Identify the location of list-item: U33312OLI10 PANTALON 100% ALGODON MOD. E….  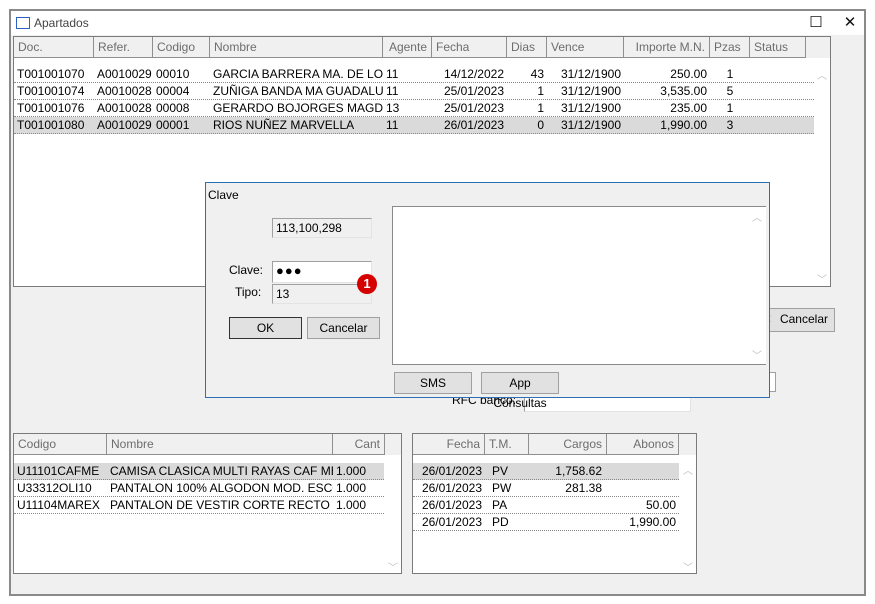
(199, 488).